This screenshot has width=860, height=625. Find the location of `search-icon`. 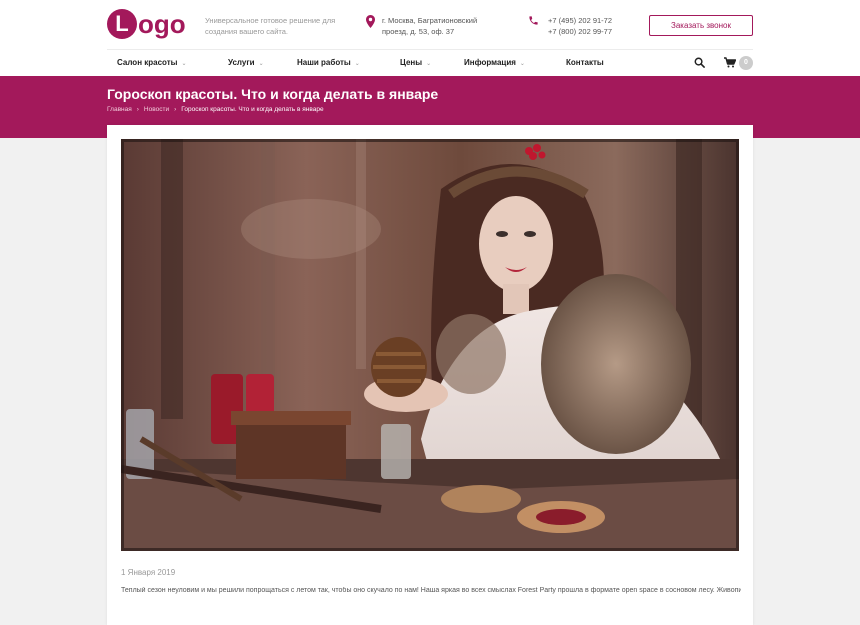

search-icon is located at coordinates (699, 62).